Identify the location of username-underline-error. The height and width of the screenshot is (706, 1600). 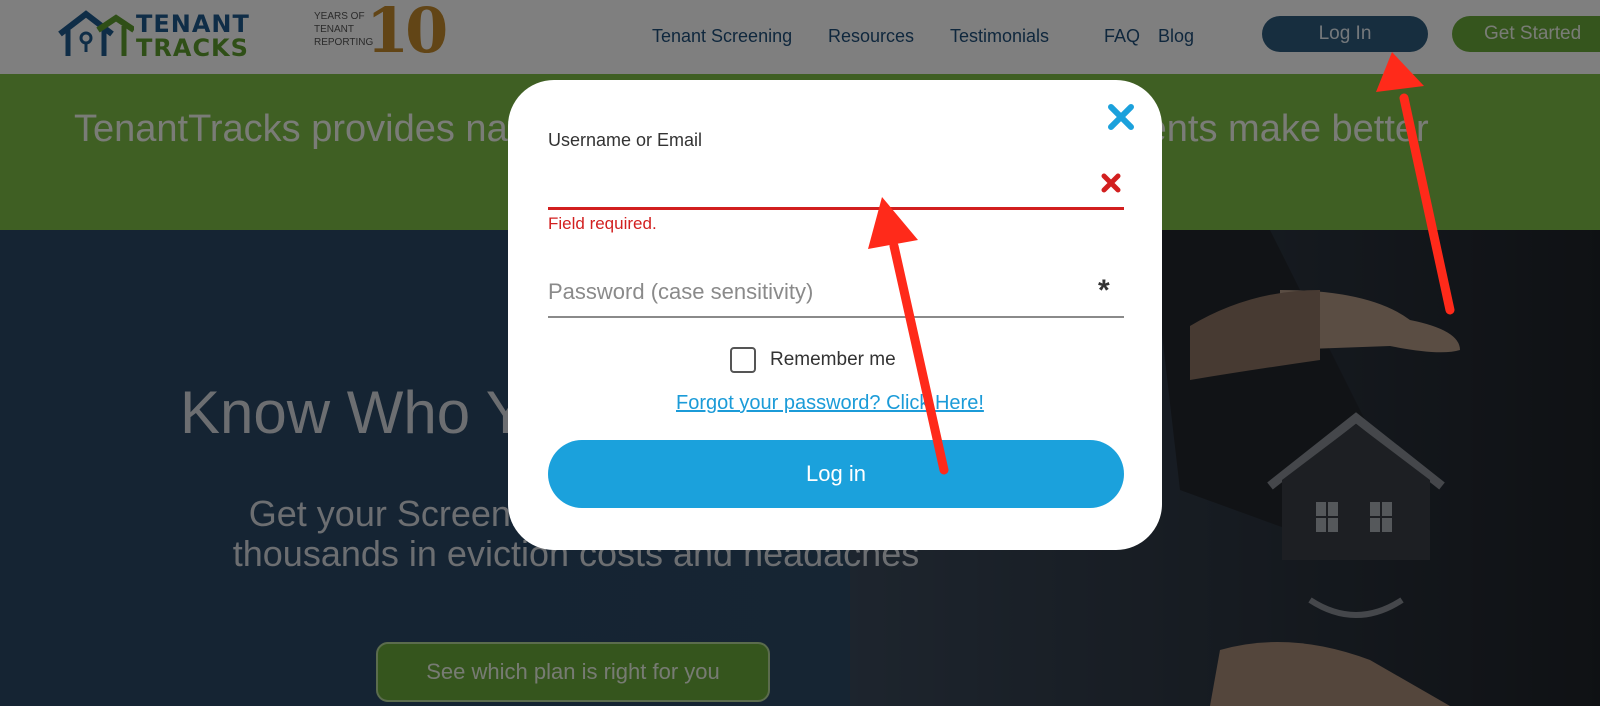
(836, 208).